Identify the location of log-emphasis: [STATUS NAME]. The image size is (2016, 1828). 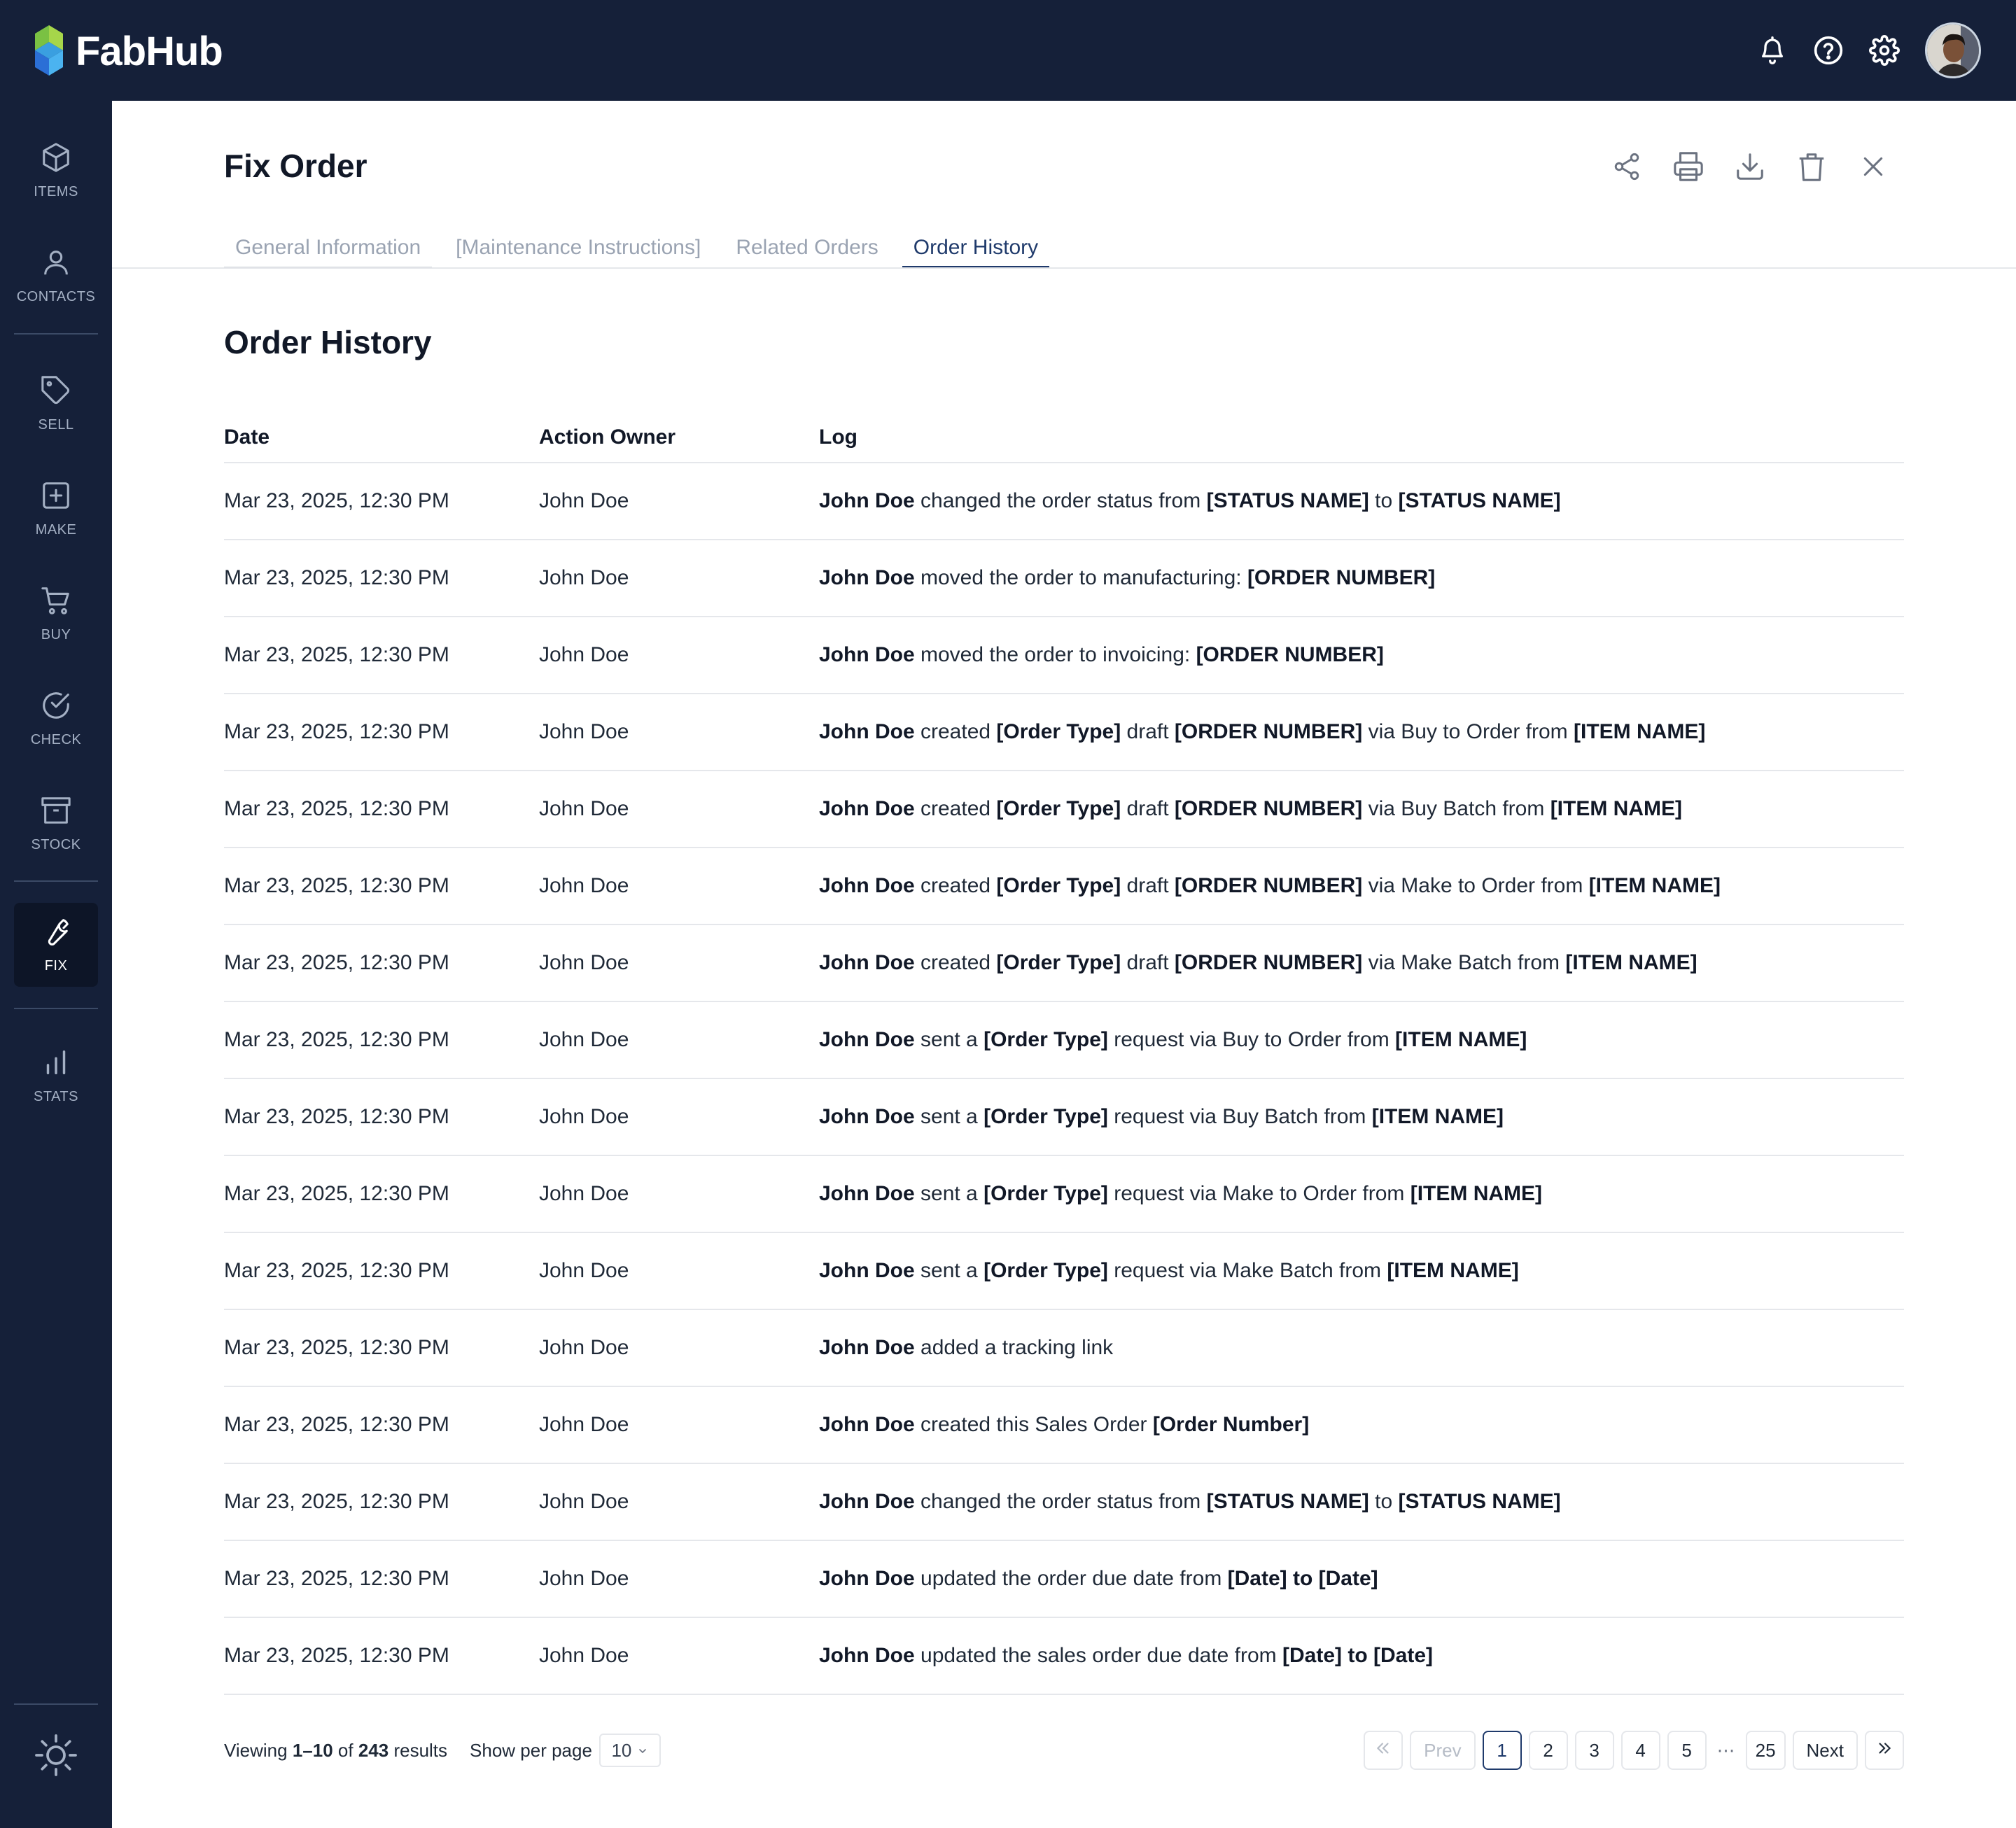
(1287, 1501).